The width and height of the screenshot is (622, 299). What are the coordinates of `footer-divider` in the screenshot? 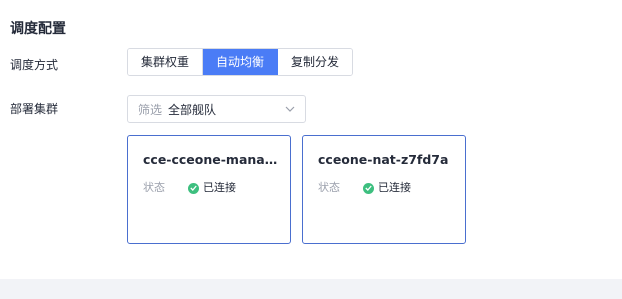 It's located at (311, 289).